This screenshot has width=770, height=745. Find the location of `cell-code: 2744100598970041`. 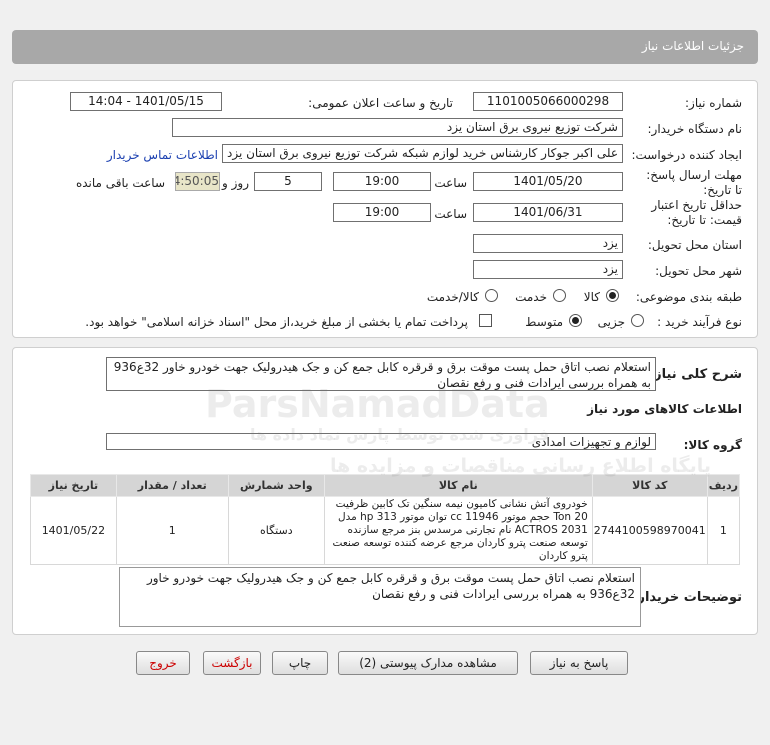

cell-code: 2744100598970041 is located at coordinates (649, 530).